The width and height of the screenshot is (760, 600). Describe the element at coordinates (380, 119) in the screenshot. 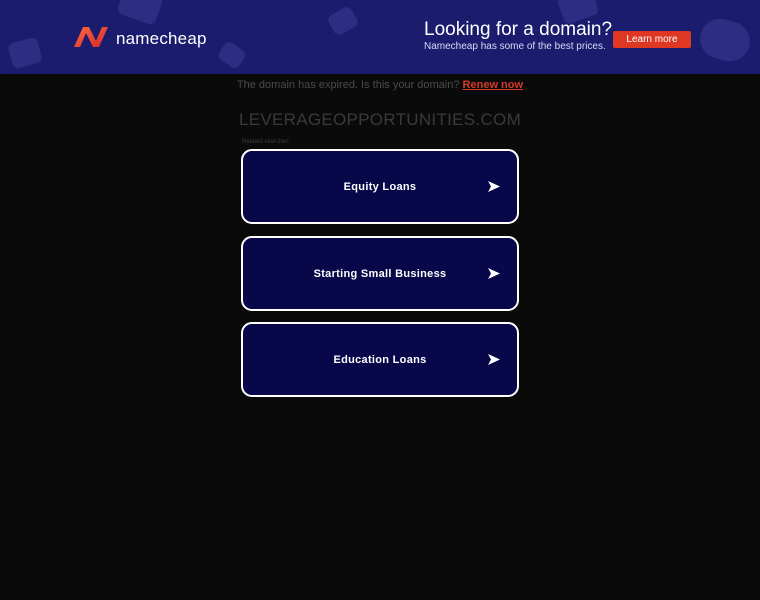

I see `domain-title: LEVERAGEOPPORTUNITIES.COM` at that location.